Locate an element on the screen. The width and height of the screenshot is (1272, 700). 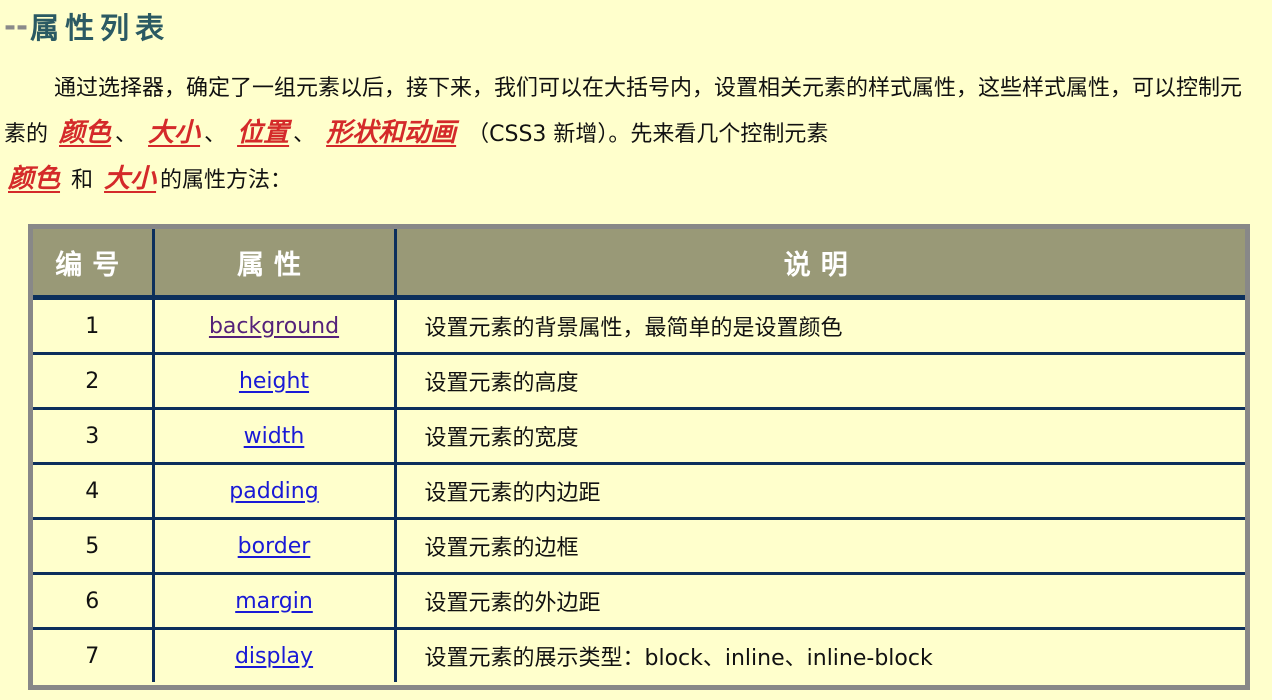
row-description: 设置元素的边框 is located at coordinates (819, 545).